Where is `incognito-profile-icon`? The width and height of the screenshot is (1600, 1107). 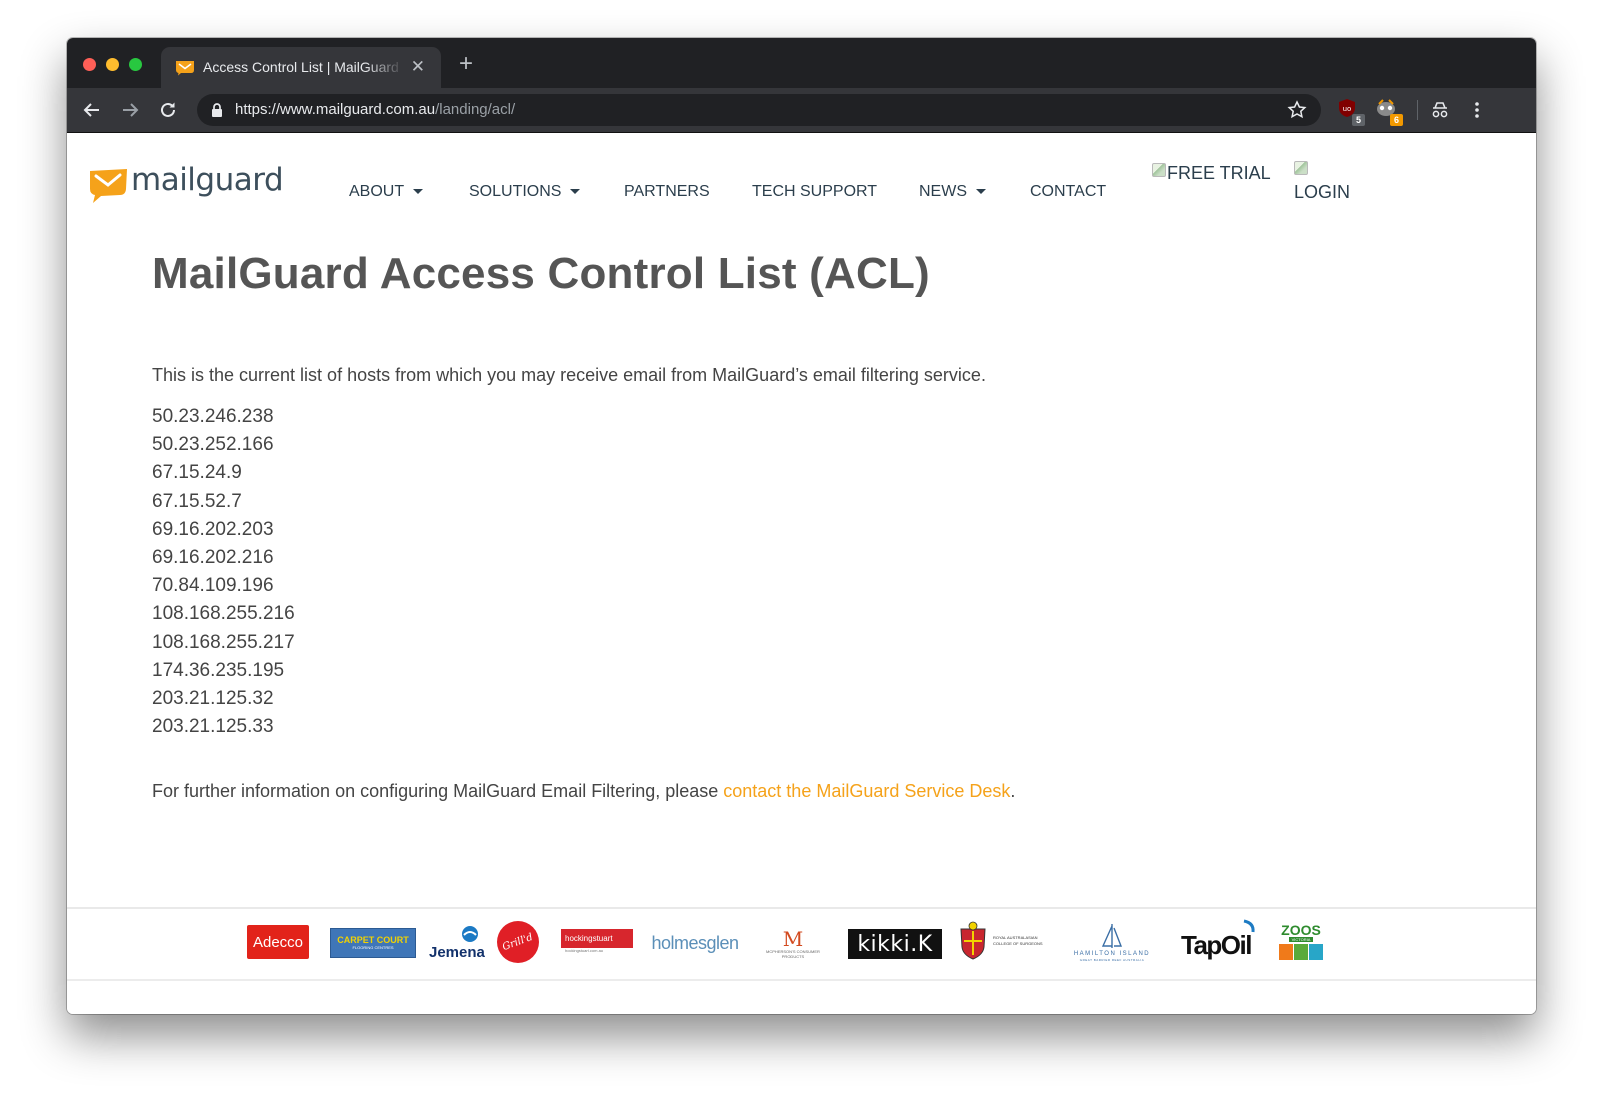 incognito-profile-icon is located at coordinates (1440, 110).